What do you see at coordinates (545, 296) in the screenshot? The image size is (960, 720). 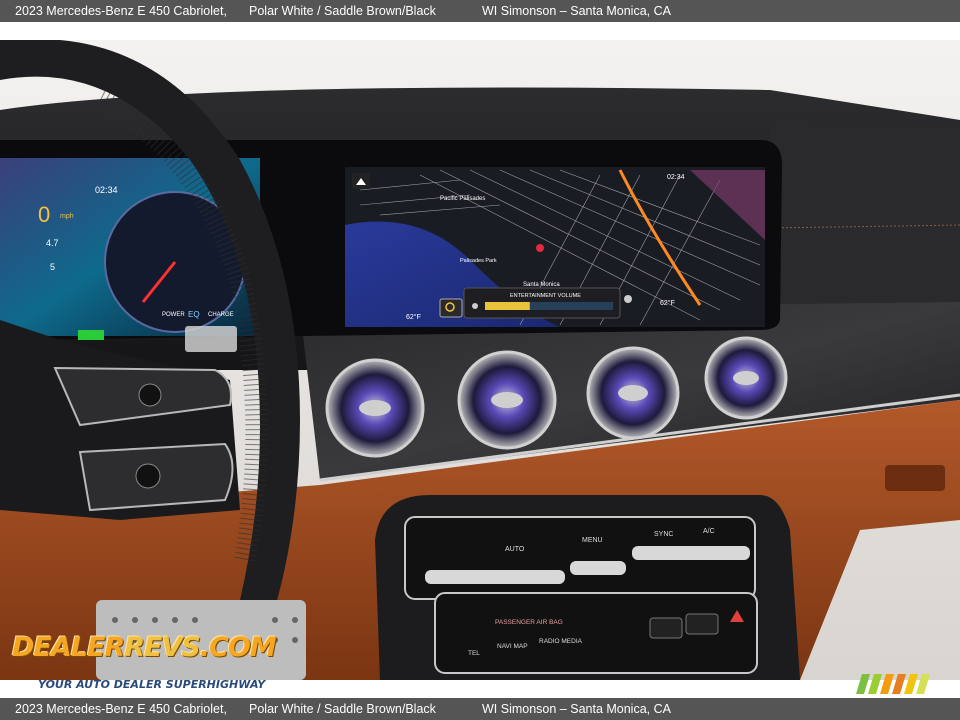 I see `volume-label: ENTERTAINMENT VOLUME` at bounding box center [545, 296].